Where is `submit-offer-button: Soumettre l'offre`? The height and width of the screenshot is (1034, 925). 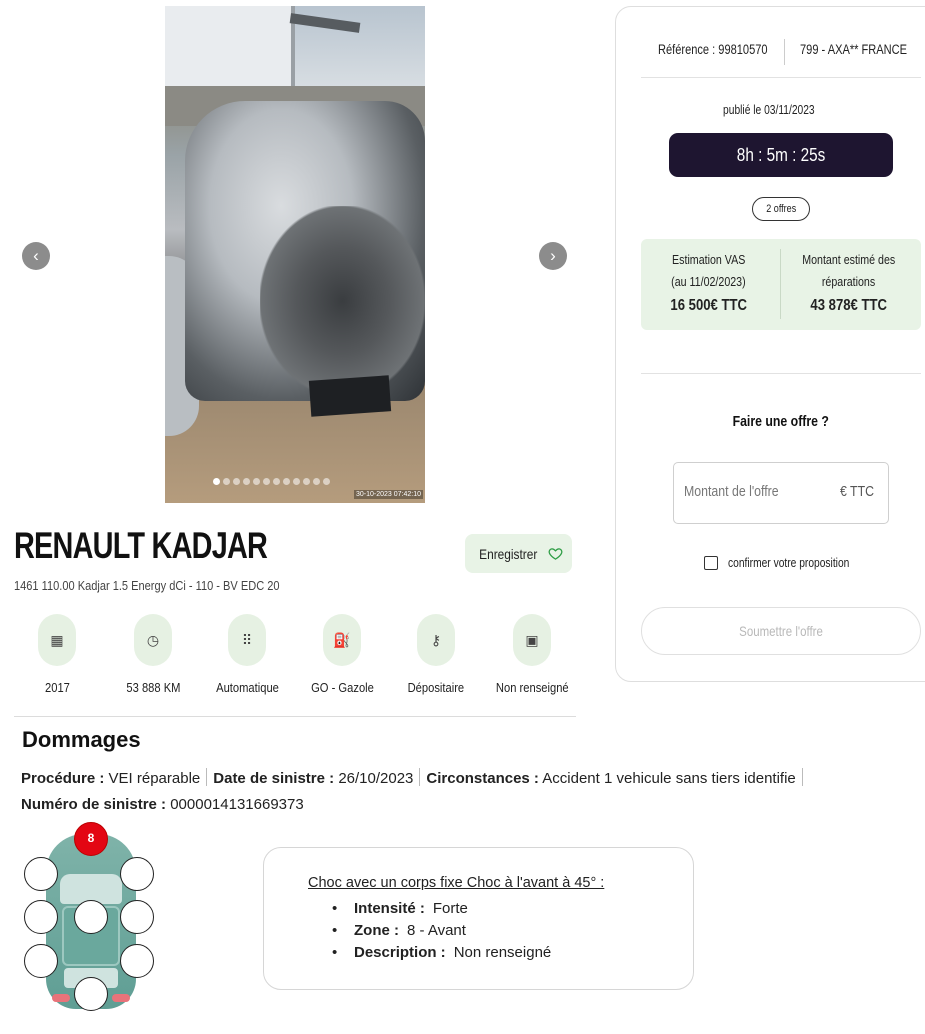
submit-offer-button: Soumettre l'offre is located at coordinates (781, 631).